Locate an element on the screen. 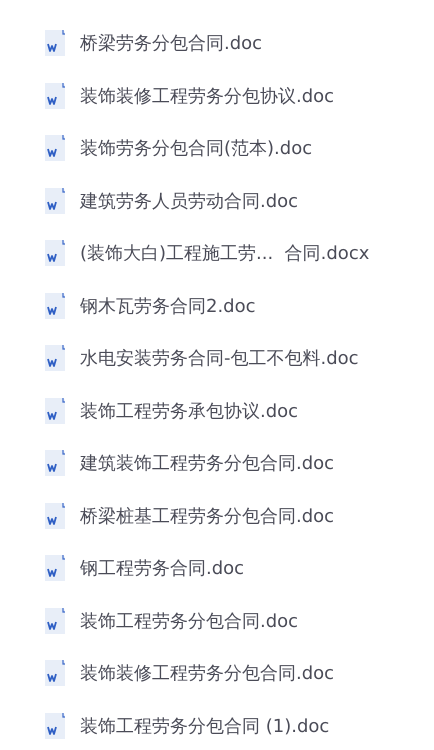 The height and width of the screenshot is (750, 434). file-item: 装饰装修工程劳务分包协议.doc is located at coordinates (217, 96).